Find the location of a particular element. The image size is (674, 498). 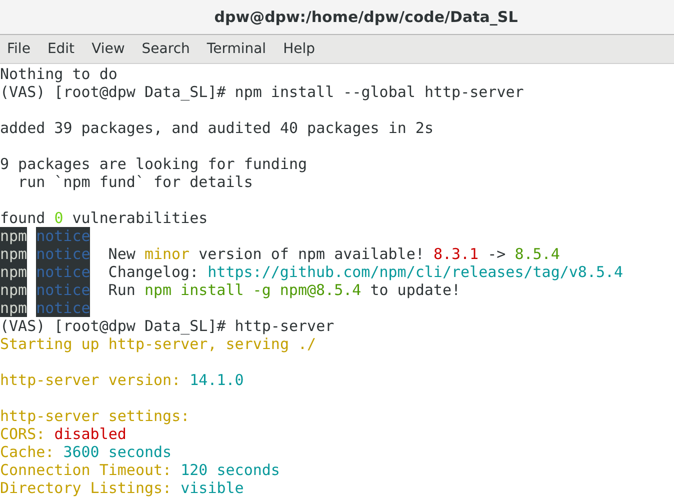

menu-item: File is located at coordinates (18, 49).